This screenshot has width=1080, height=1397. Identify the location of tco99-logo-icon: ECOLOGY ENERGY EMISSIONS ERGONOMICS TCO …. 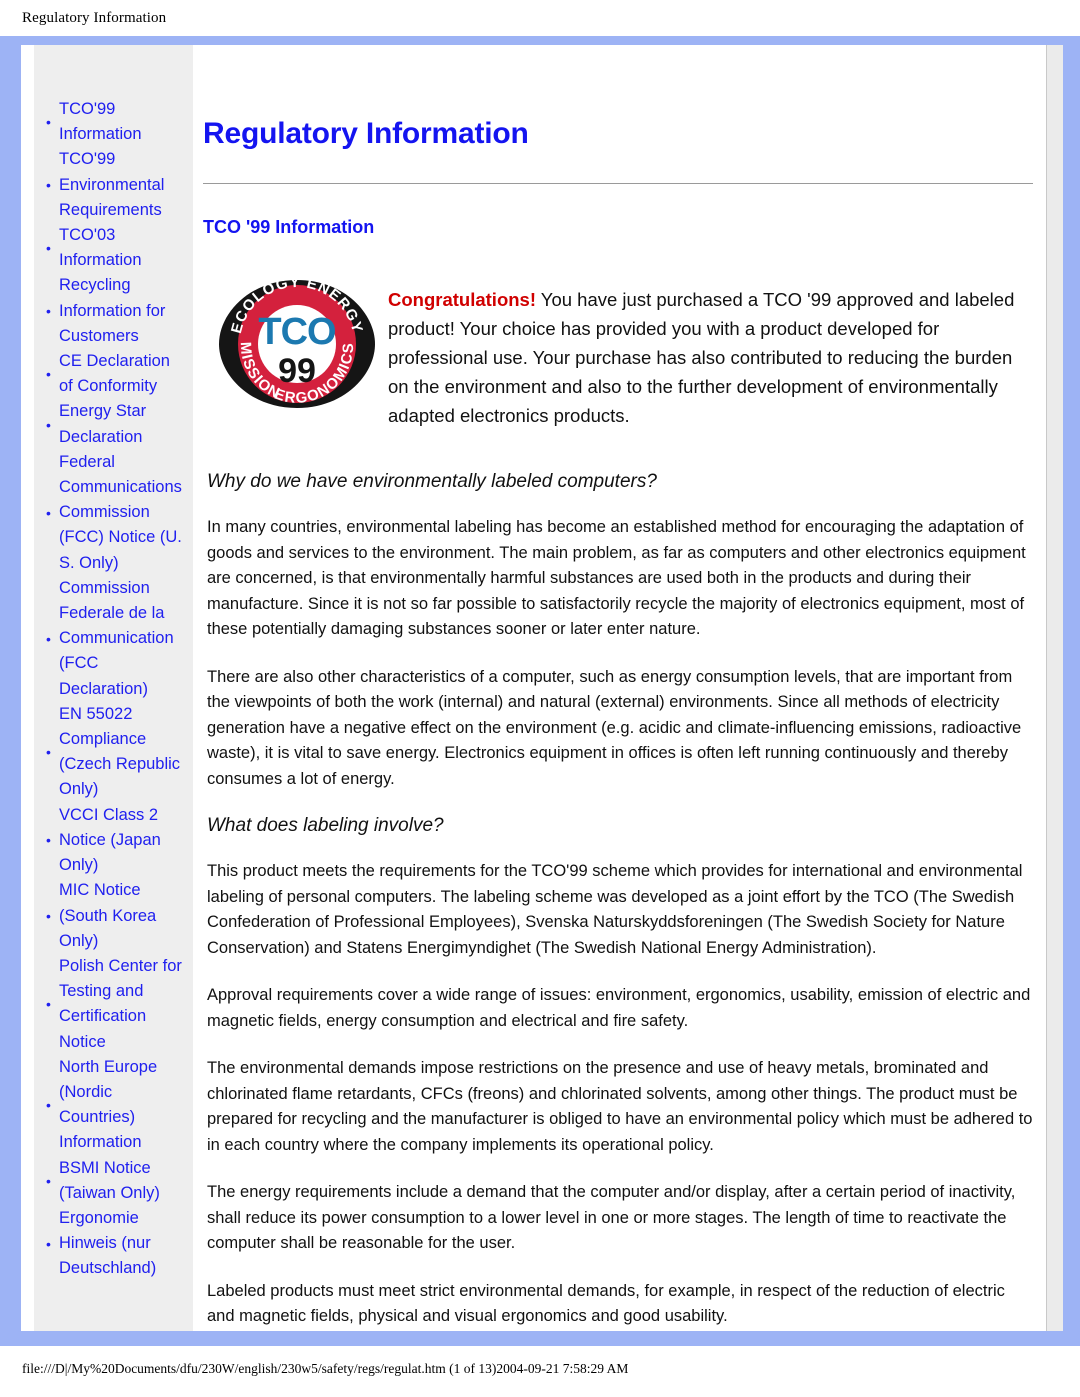
(296, 340).